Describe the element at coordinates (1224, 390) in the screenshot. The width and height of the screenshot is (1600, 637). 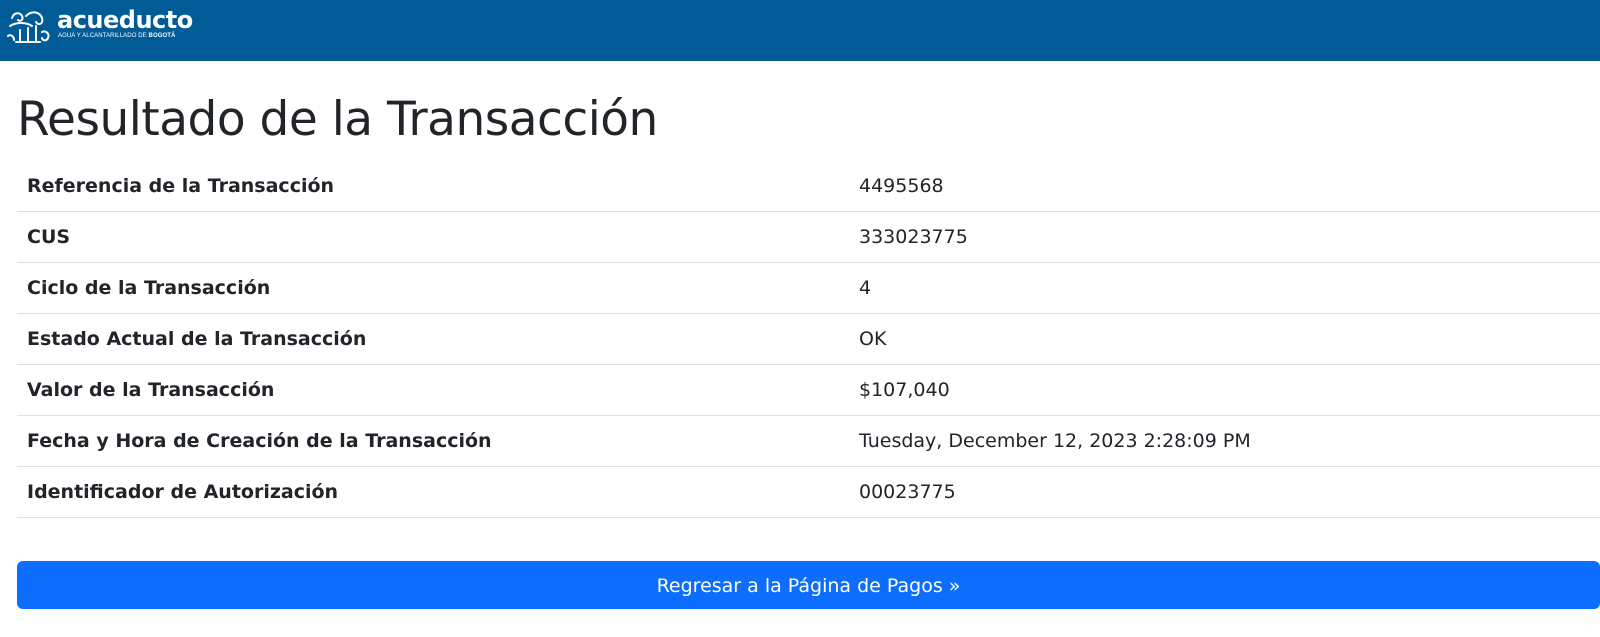
I see `row-value: $107,040` at that location.